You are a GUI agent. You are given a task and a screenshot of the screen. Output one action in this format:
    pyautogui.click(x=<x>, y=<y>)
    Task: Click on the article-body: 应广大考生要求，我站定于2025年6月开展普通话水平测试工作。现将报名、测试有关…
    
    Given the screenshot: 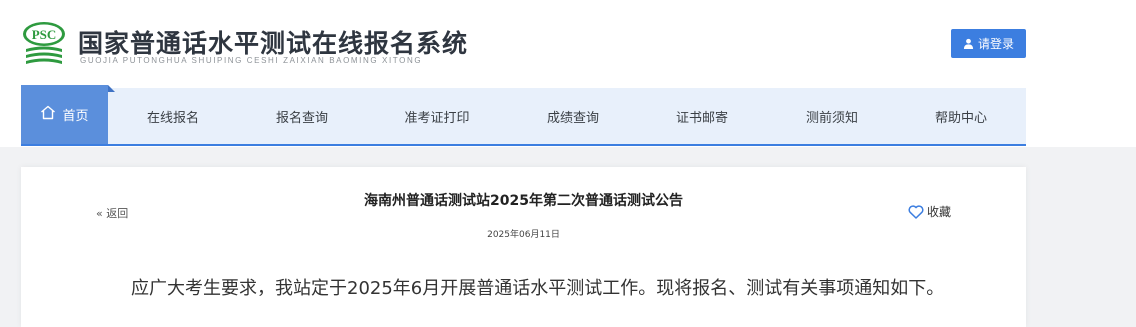 What is the action you would take?
    pyautogui.click(x=538, y=288)
    